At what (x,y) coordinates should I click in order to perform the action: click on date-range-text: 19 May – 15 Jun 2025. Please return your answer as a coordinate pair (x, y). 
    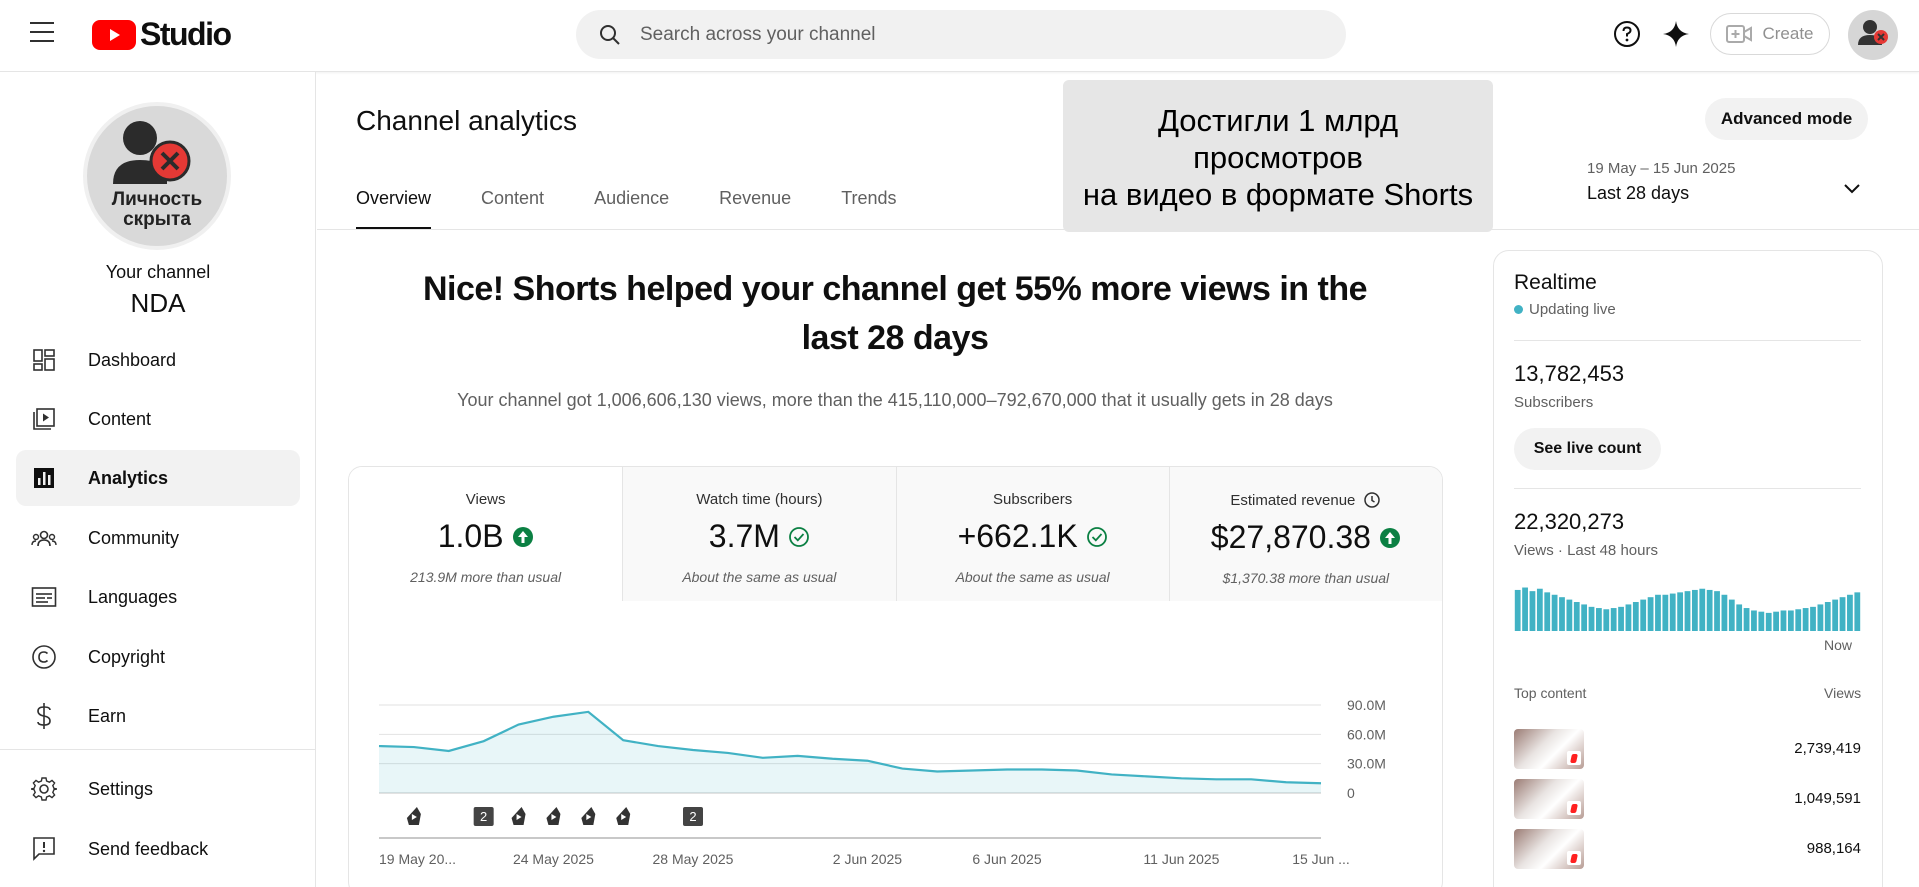
    Looking at the image, I should click on (1661, 168).